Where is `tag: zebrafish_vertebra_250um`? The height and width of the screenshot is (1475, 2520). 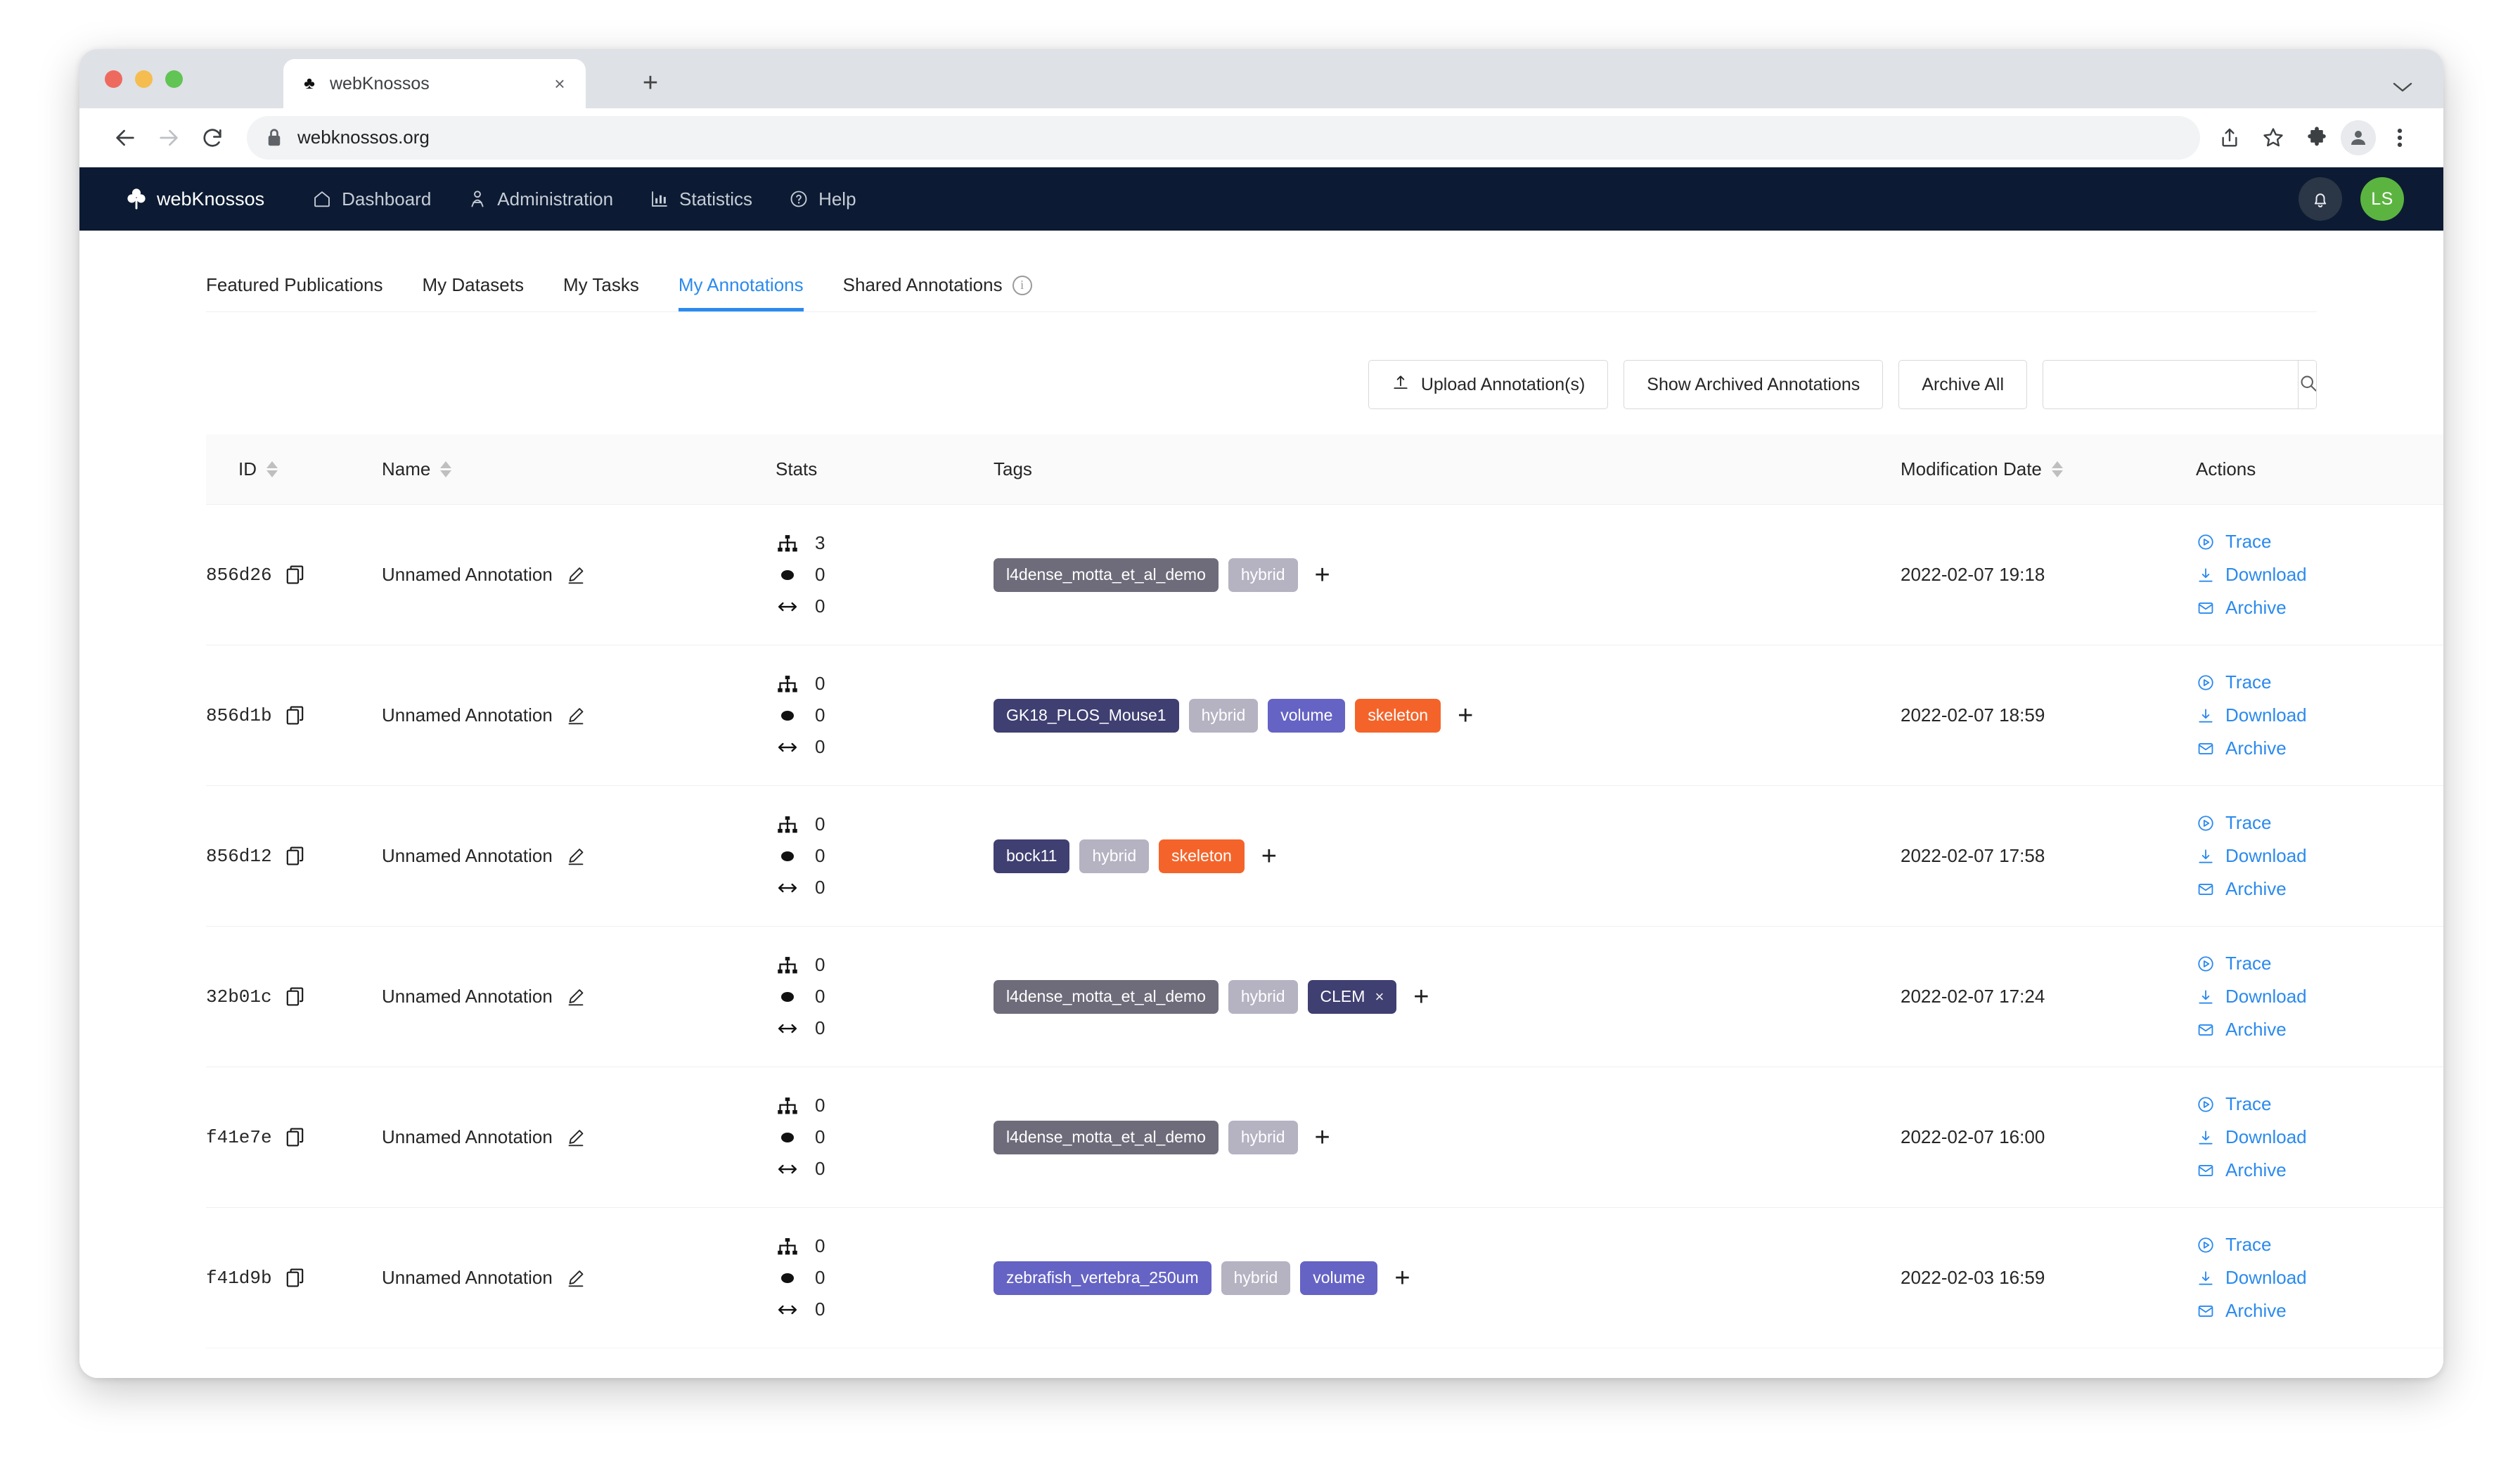
tag: zebrafish_vertebra_250um is located at coordinates (1102, 1278).